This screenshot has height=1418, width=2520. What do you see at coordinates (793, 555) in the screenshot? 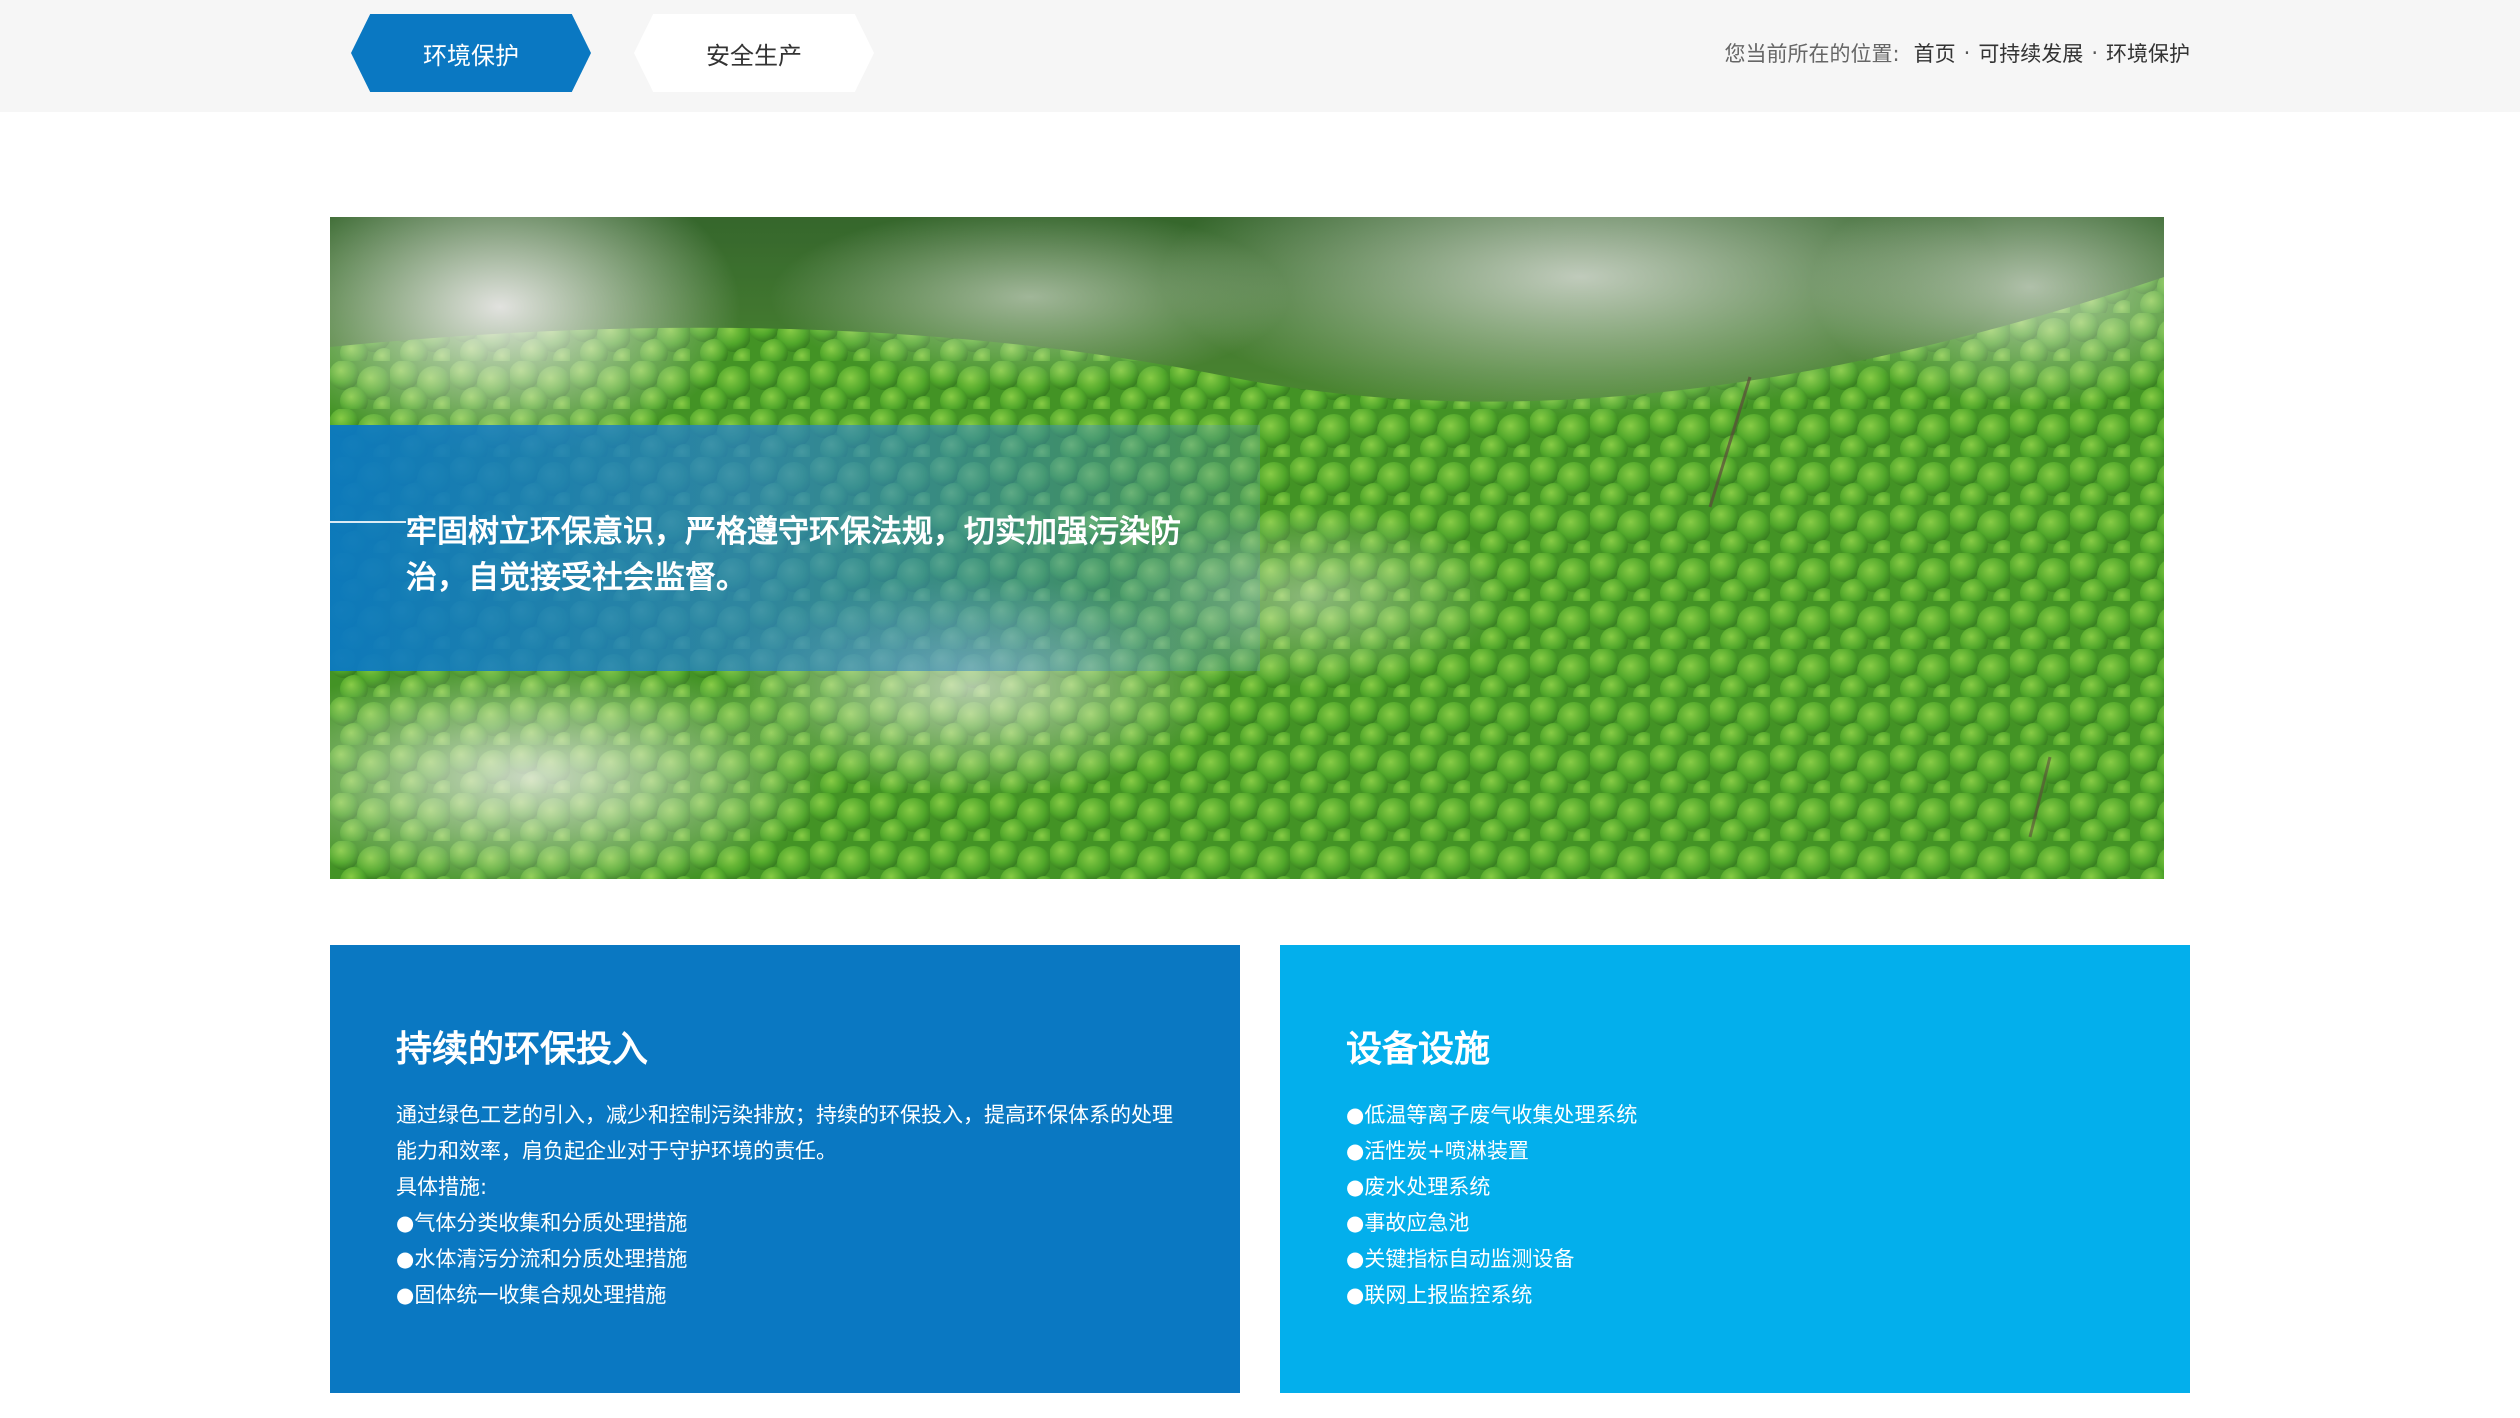
I see `hero-slogan: 牢固树立环保意识，严格遵守环保法规，切实加强污染防治，自觉接受社会监督。` at bounding box center [793, 555].